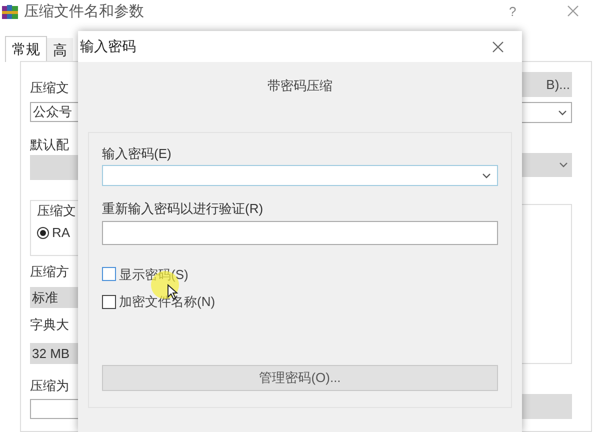  I want to click on button, so click(547, 406).